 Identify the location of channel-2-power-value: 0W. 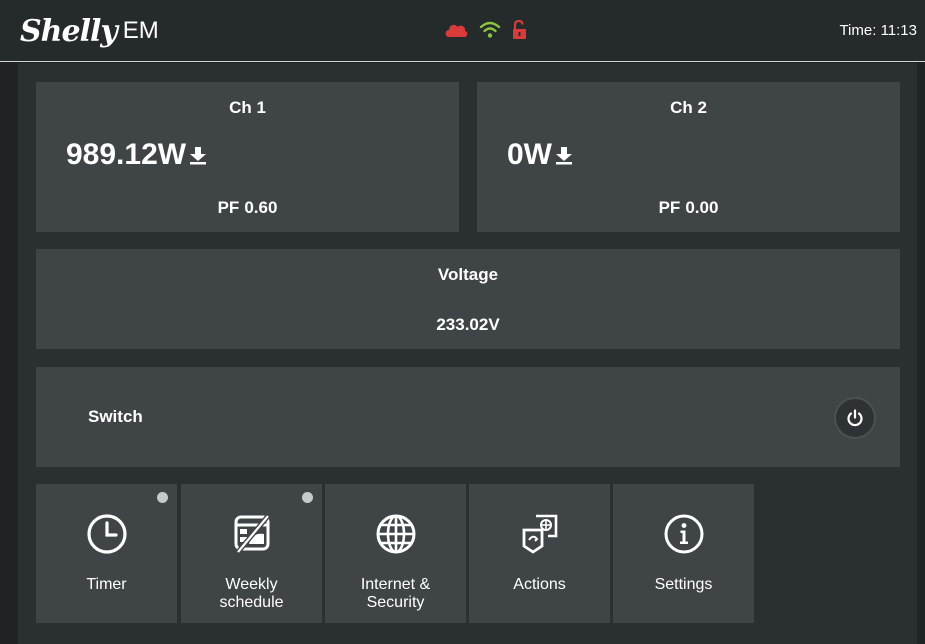
(529, 154).